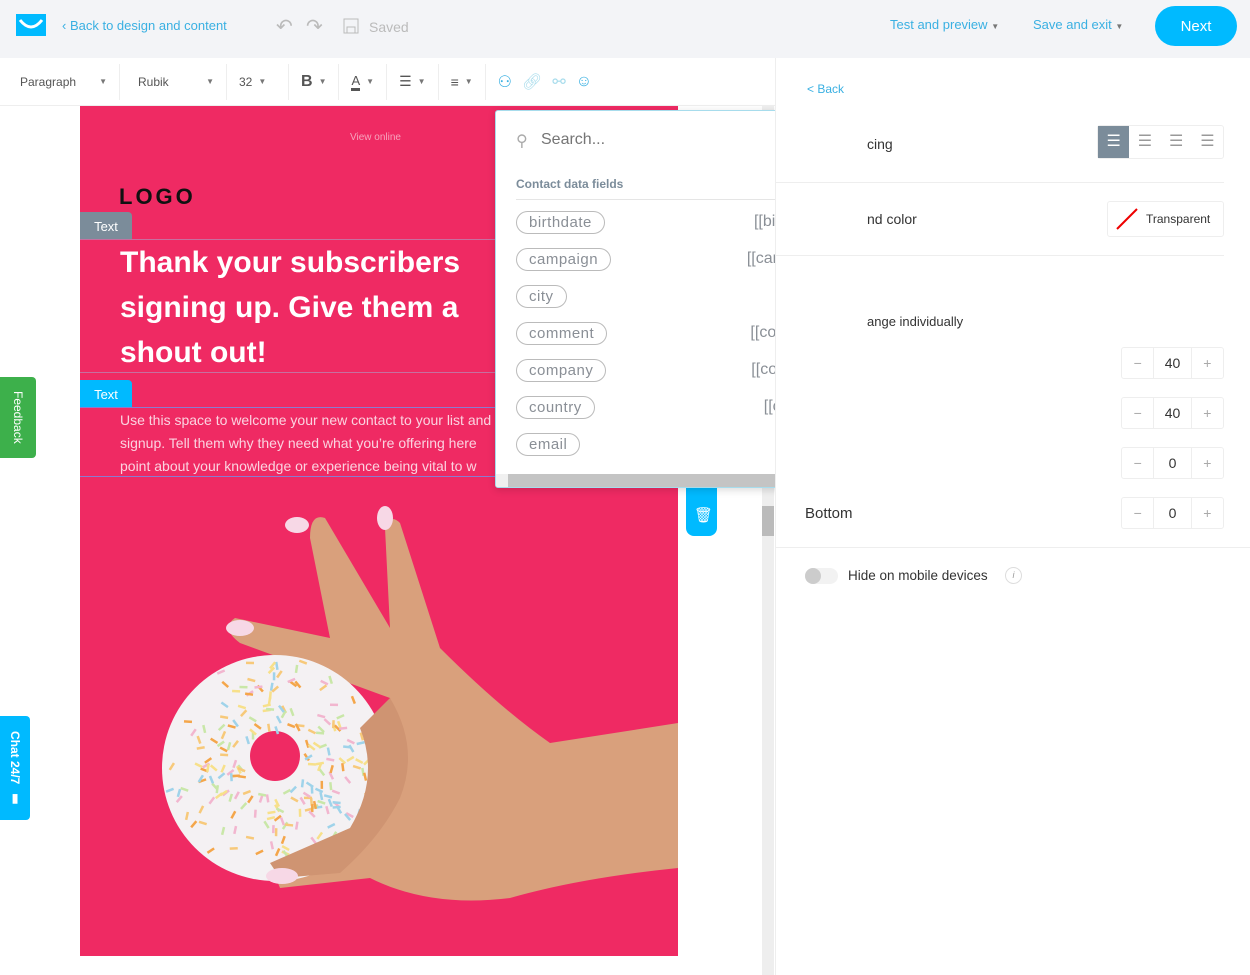 This screenshot has width=1250, height=975. Describe the element at coordinates (144, 25) in the screenshot. I see `back-to-design-link: ‹ Back to design and content` at that location.